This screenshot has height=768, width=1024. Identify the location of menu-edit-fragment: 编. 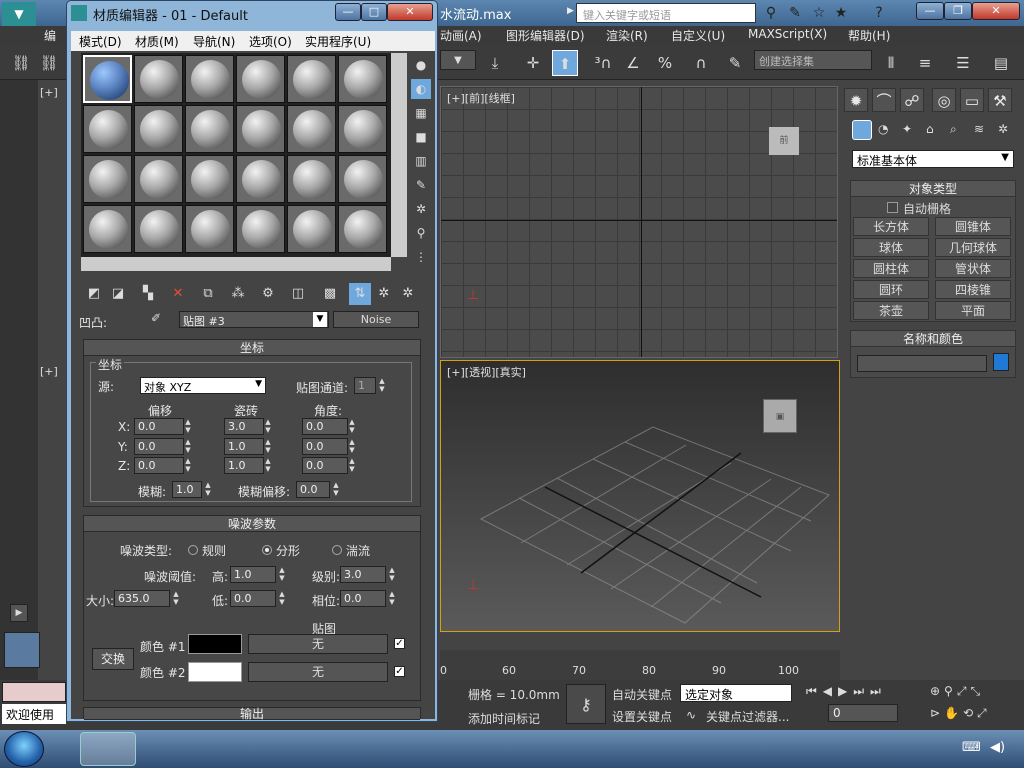
(50, 35).